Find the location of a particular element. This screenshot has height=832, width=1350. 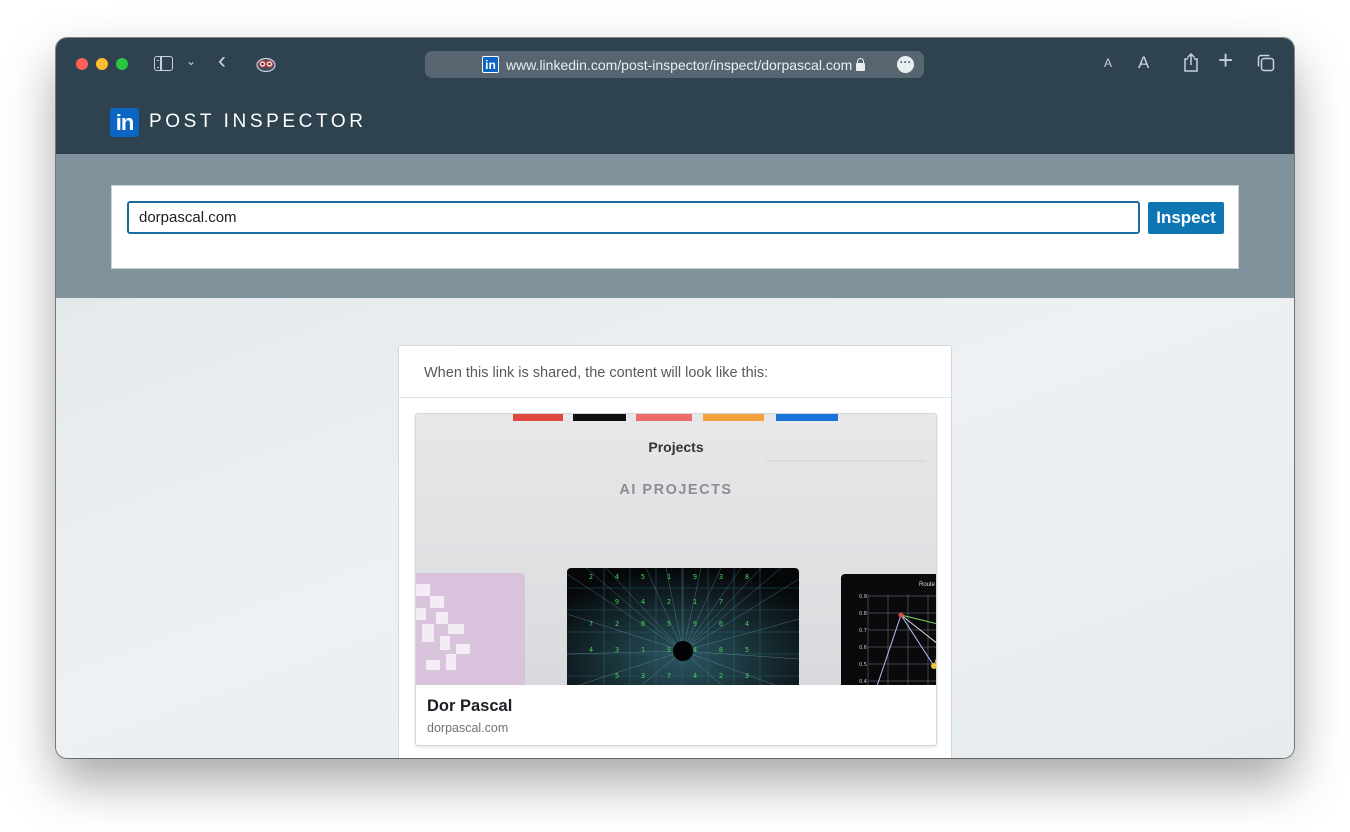

route-chart-tick: 0.8 is located at coordinates (863, 614).